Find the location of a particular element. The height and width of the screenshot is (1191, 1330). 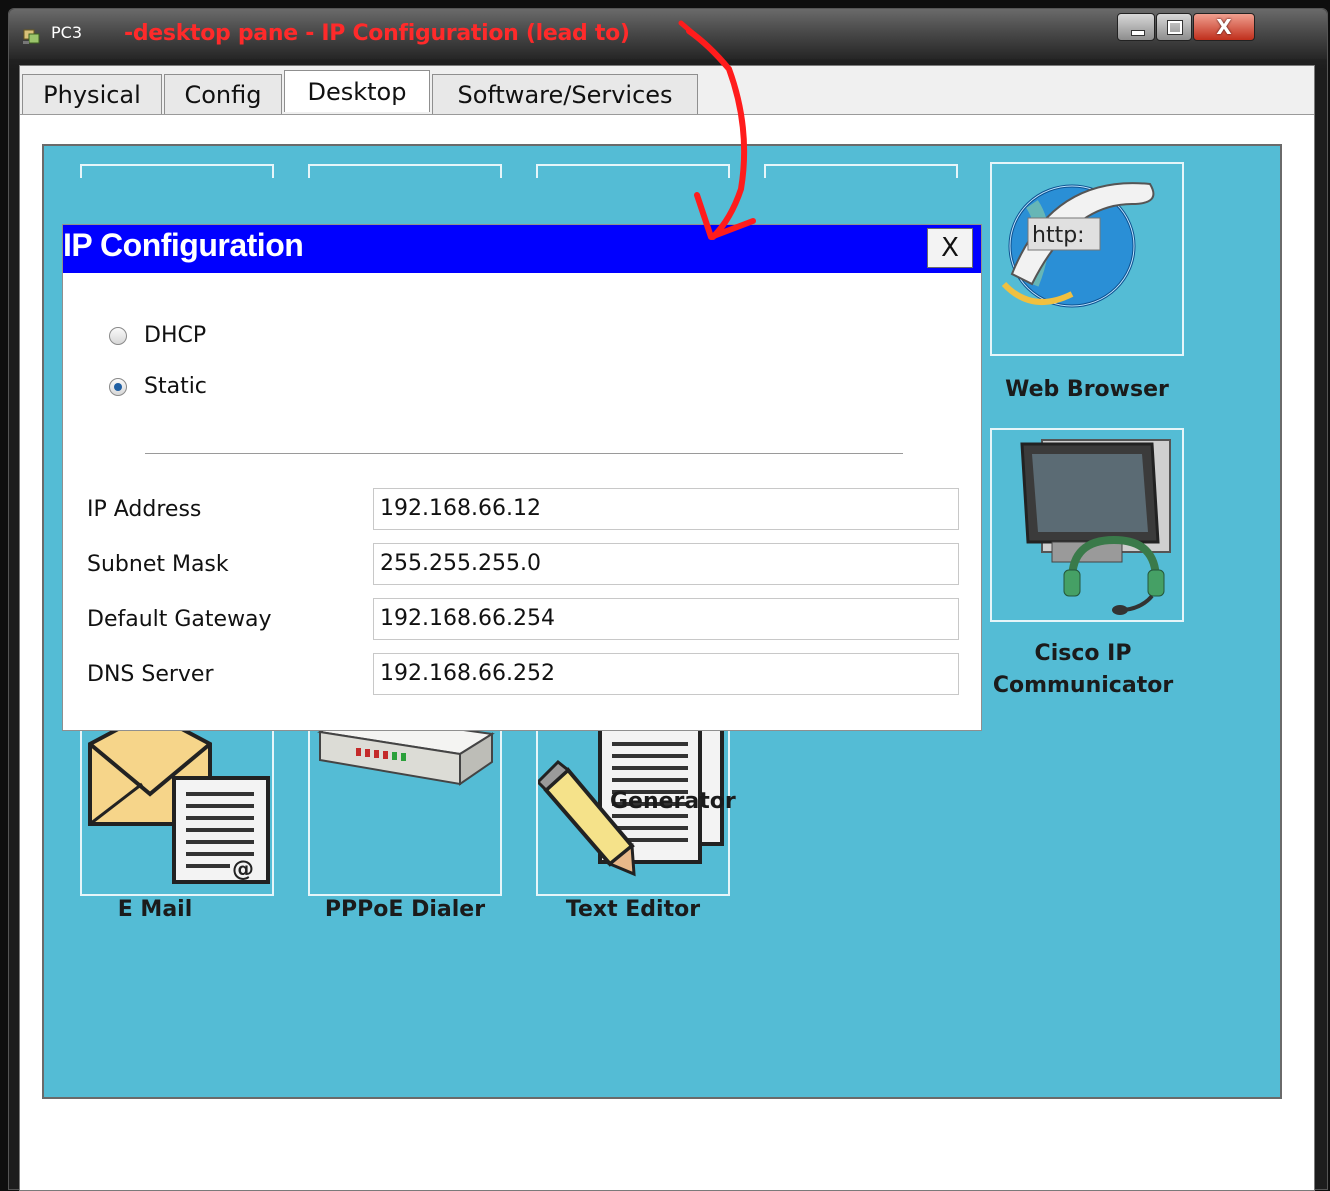

dhcp-radio-option: DHCP is located at coordinates (157, 335).